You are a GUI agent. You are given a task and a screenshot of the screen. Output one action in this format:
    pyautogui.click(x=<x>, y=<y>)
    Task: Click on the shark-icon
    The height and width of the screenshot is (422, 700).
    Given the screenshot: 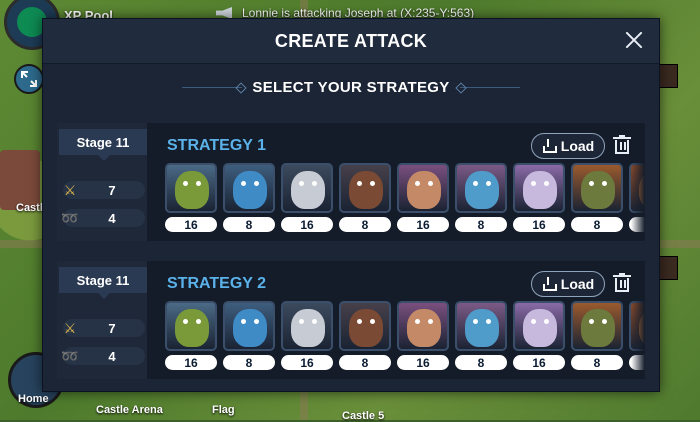 What is the action you would take?
    pyautogui.click(x=307, y=188)
    